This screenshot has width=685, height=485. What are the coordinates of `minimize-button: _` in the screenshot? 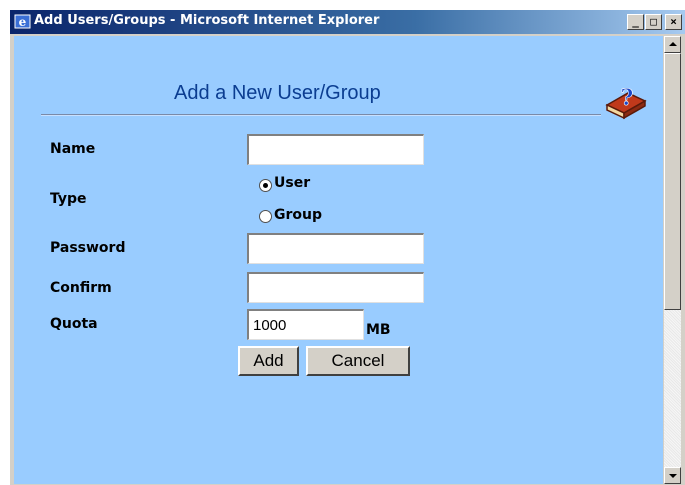 It's located at (635, 22).